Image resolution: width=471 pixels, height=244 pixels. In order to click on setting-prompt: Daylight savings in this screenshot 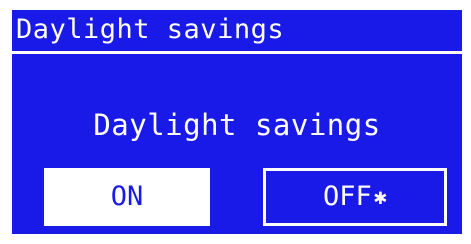, I will do `click(237, 125)`.